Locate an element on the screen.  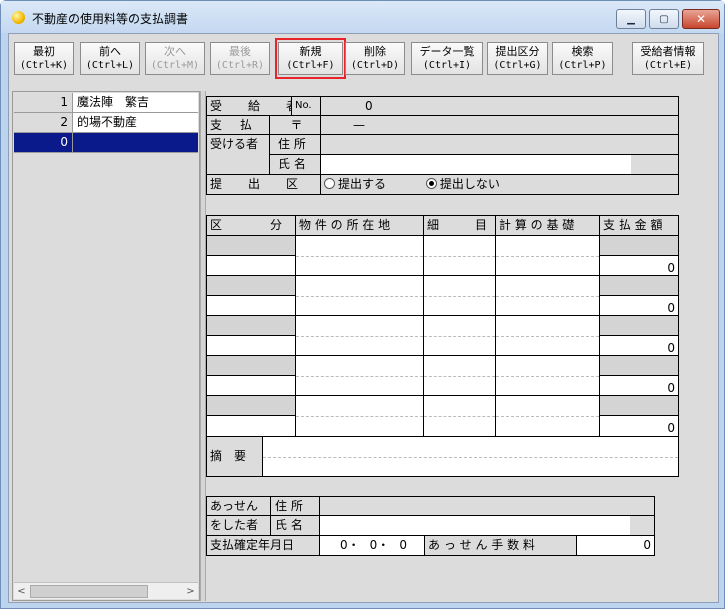
submit-yes-option: 提出する is located at coordinates (355, 184).